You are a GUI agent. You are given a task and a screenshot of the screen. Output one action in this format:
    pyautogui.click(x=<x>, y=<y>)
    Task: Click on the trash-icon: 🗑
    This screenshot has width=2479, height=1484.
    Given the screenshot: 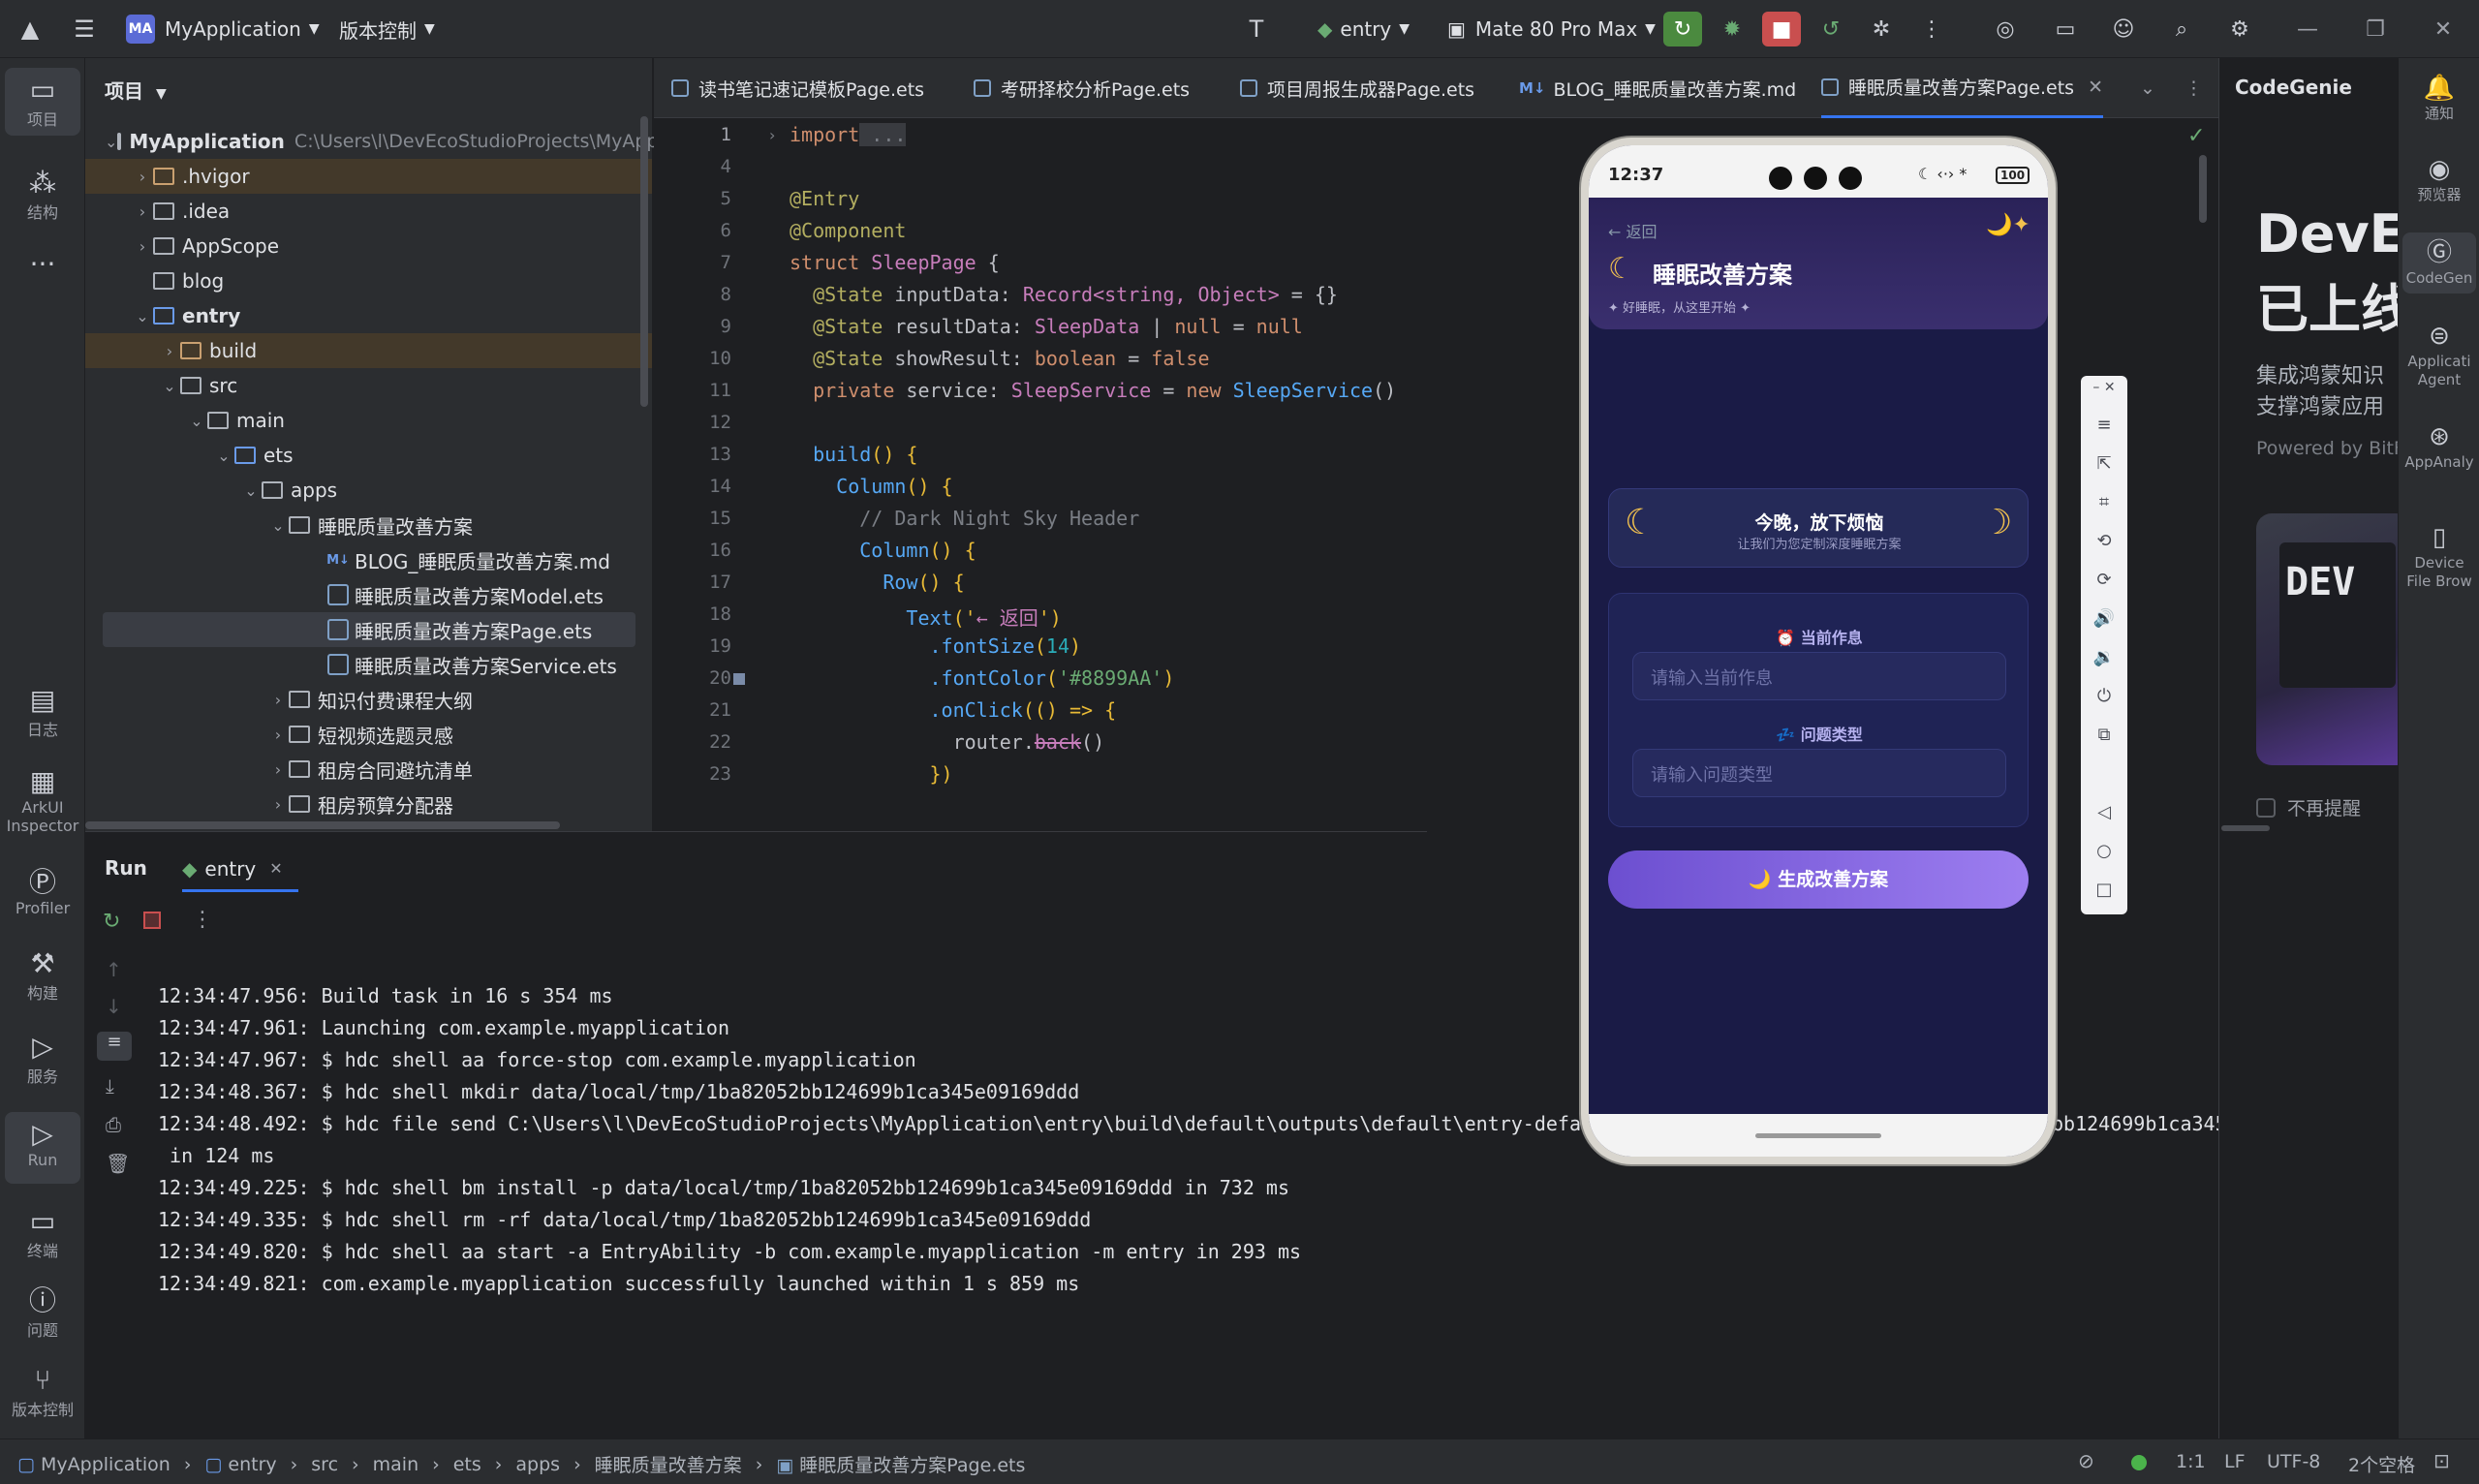 What is the action you would take?
    pyautogui.click(x=118, y=1163)
    